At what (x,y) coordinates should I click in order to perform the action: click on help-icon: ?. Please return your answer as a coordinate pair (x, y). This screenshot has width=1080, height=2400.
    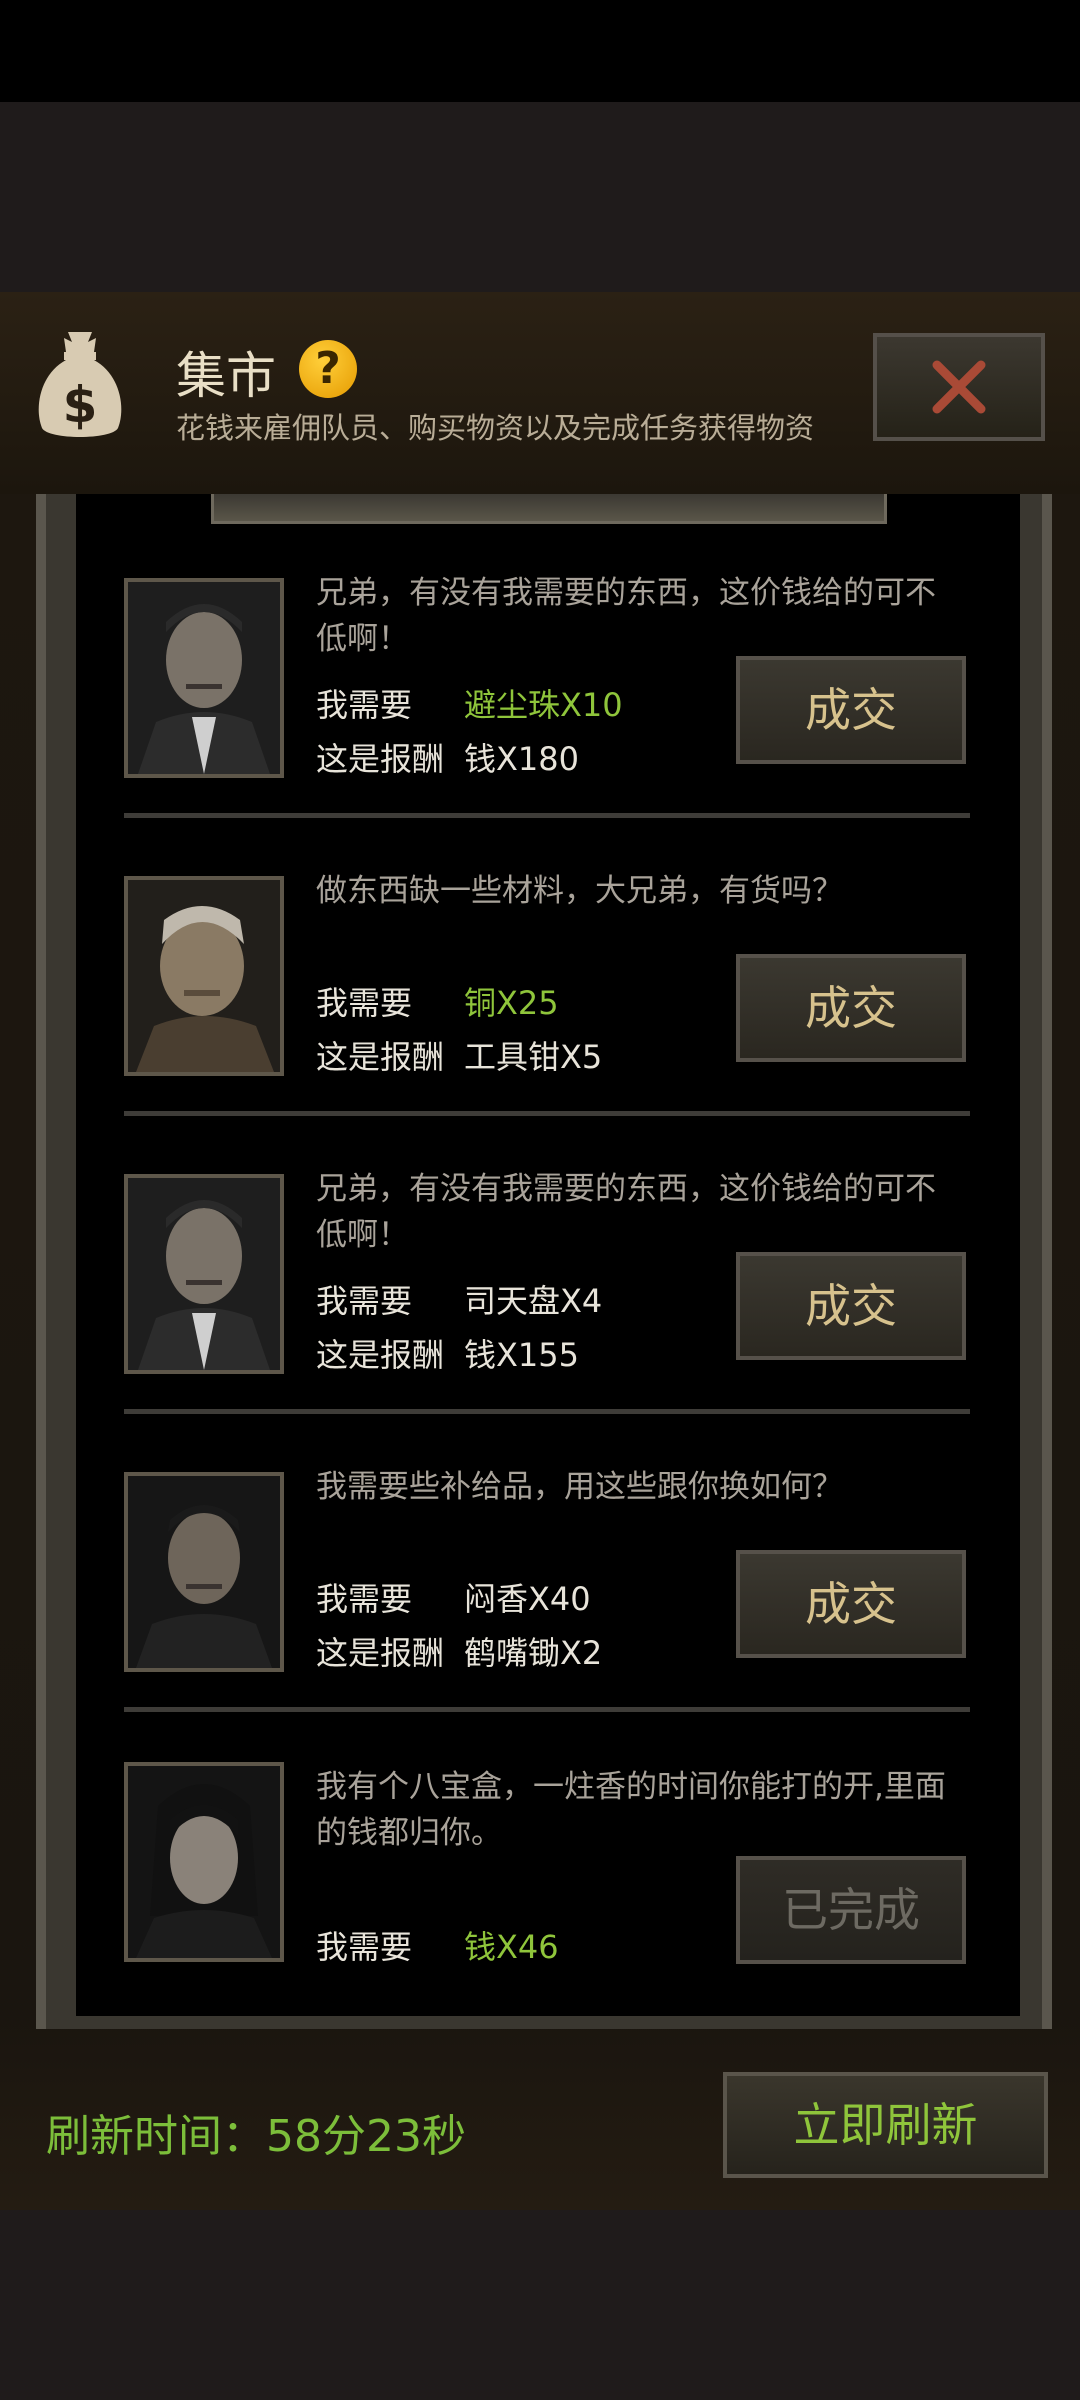
    Looking at the image, I should click on (328, 369).